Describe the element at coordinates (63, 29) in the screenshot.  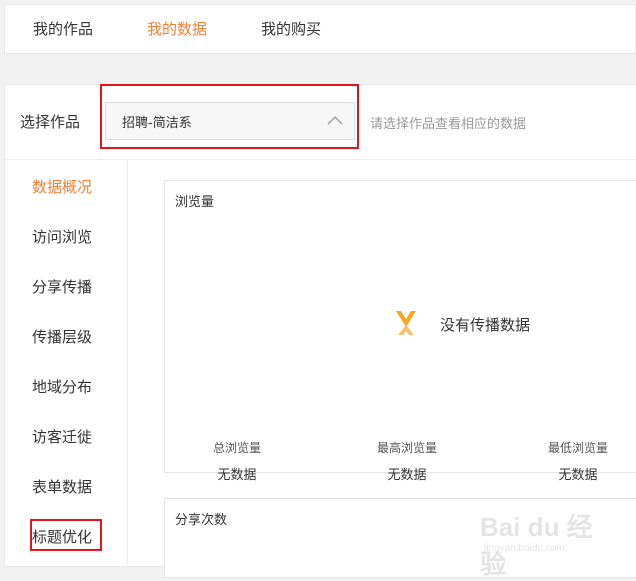
I see `tab-my-works: 我的作品` at that location.